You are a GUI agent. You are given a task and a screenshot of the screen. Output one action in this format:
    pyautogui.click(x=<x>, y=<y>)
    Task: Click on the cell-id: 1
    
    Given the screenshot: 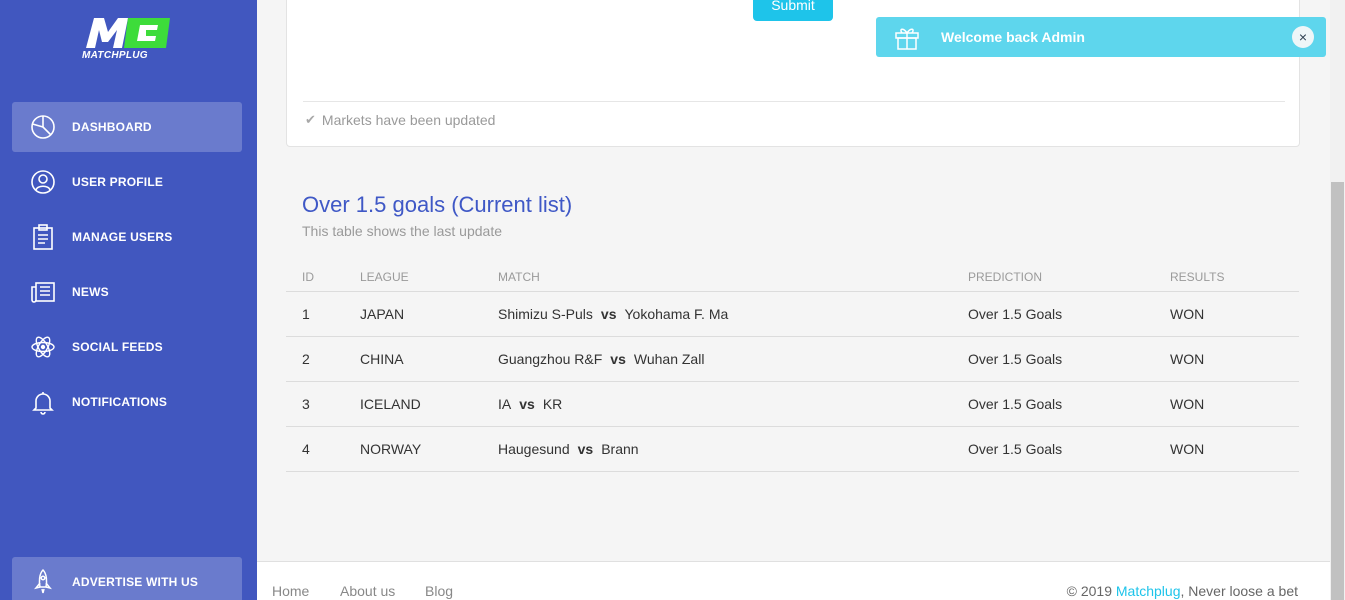 What is the action you would take?
    pyautogui.click(x=306, y=314)
    